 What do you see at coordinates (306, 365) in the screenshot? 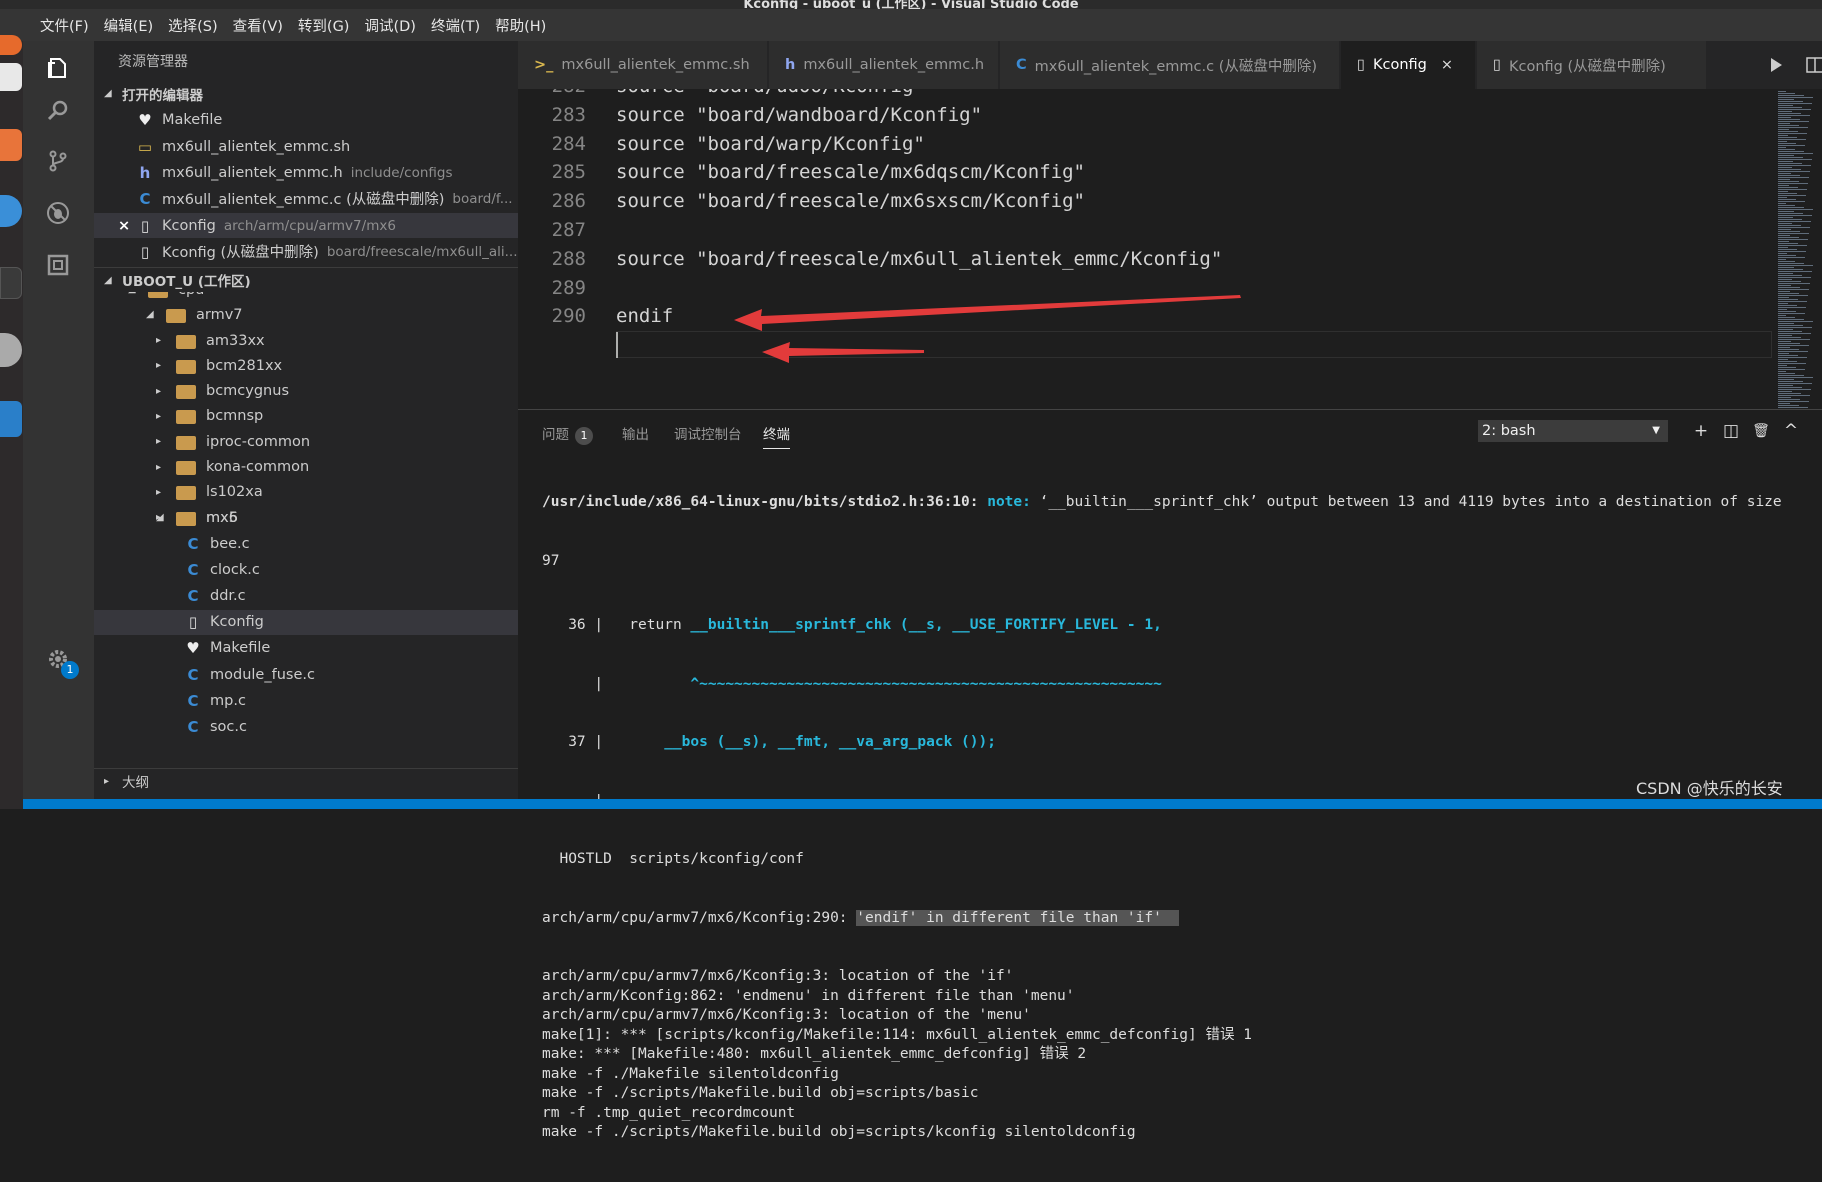
I see `tree-folder: ▸ bcm281xx` at bounding box center [306, 365].